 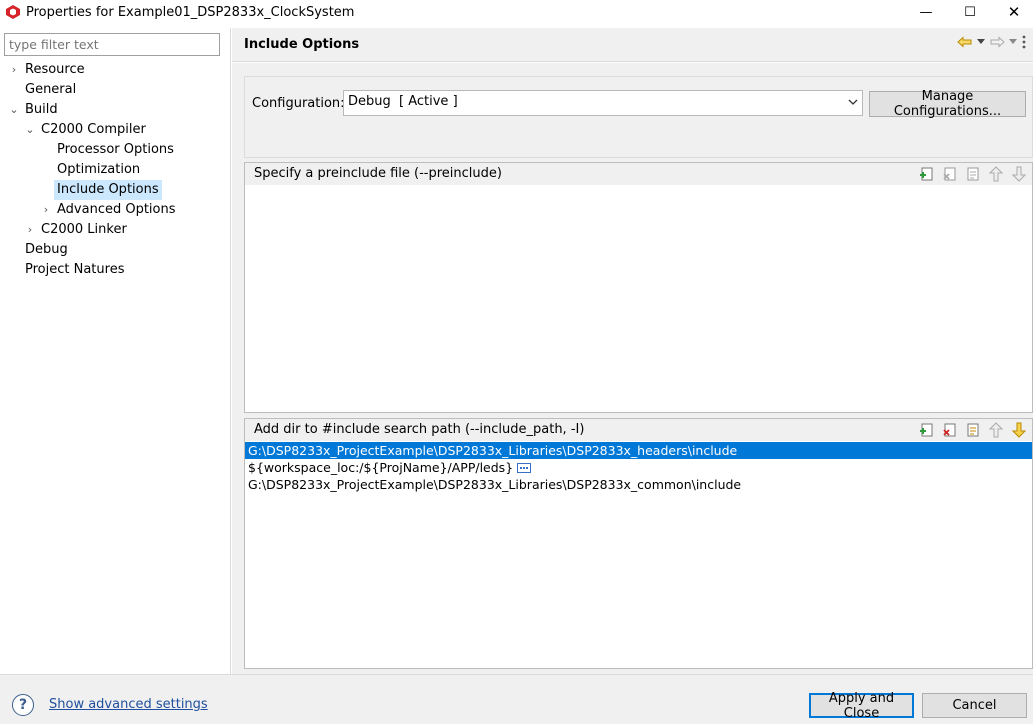 What do you see at coordinates (632, 45) in the screenshot?
I see `page-header: Include Options` at bounding box center [632, 45].